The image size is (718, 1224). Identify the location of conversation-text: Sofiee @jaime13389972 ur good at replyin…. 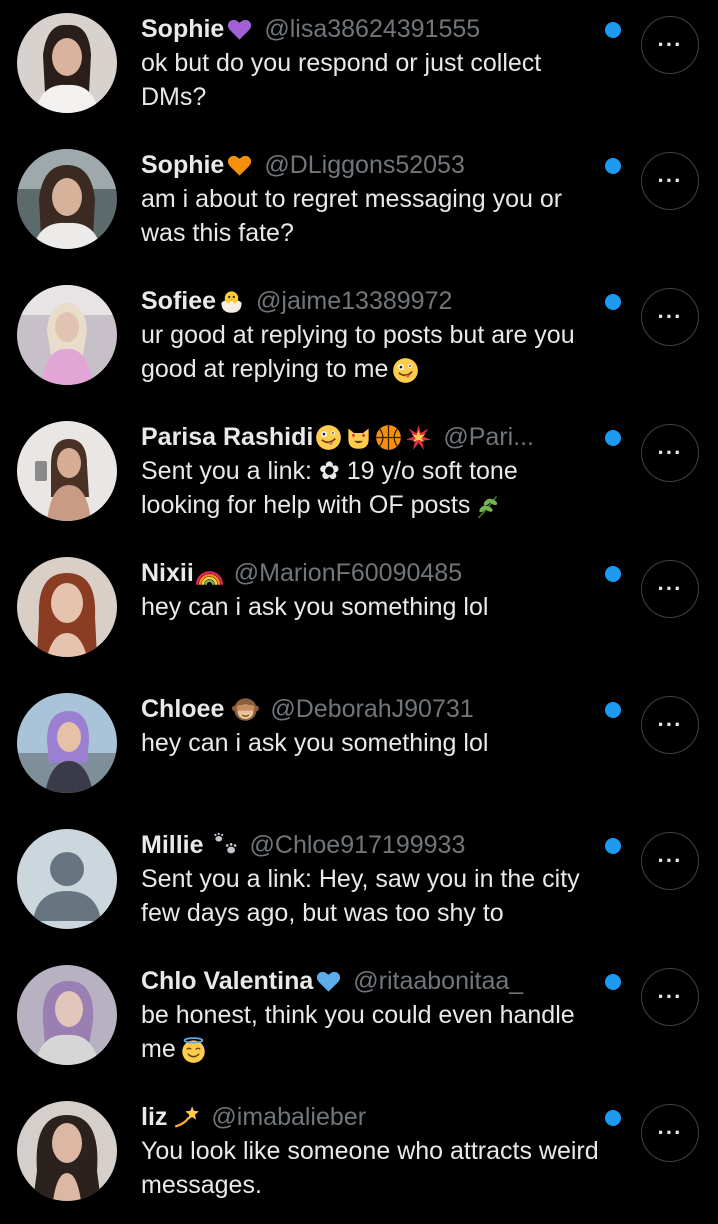
(371, 335).